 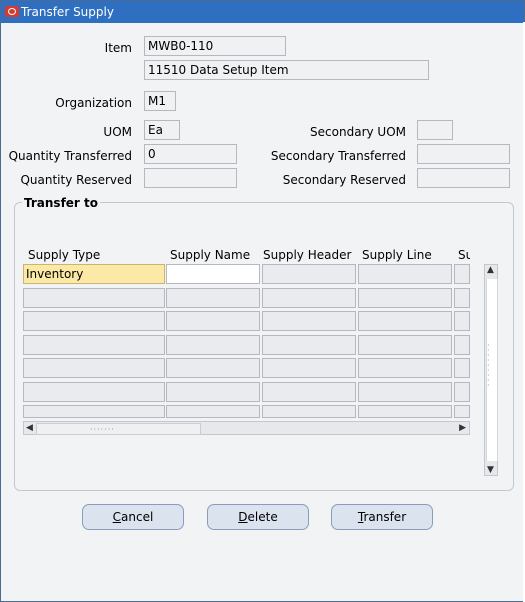 I want to click on secondary-uom-label: Secondary UOM, so click(x=358, y=132).